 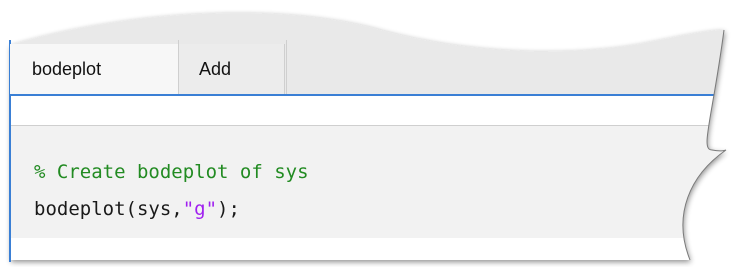 I want to click on code-comment-line: % Create bodeplot of sys, so click(x=171, y=172).